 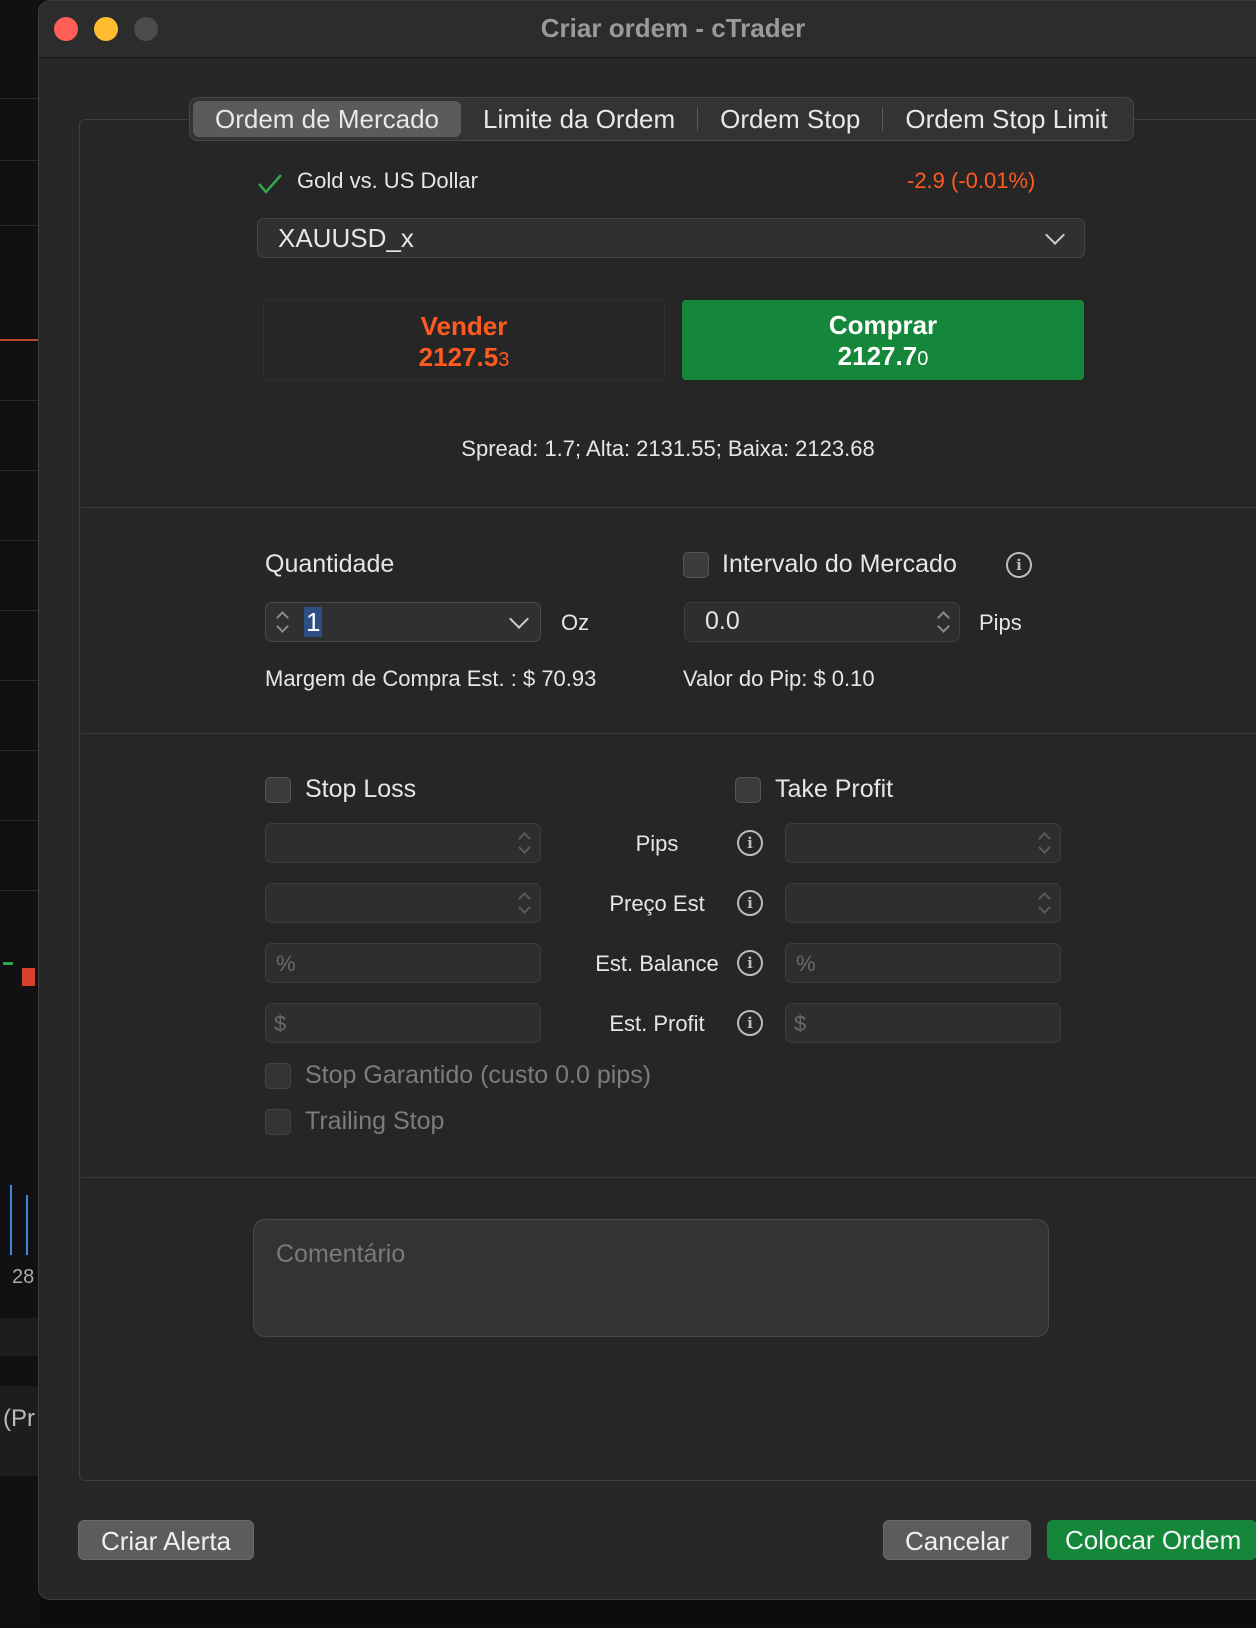 What do you see at coordinates (341, 1254) in the screenshot?
I see `comment-placeholder: Comentário` at bounding box center [341, 1254].